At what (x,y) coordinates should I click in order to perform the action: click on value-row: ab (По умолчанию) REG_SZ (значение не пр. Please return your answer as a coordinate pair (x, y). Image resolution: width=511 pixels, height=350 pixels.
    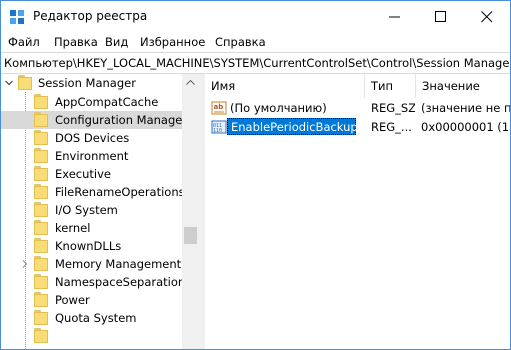
    Looking at the image, I should click on (357, 108).